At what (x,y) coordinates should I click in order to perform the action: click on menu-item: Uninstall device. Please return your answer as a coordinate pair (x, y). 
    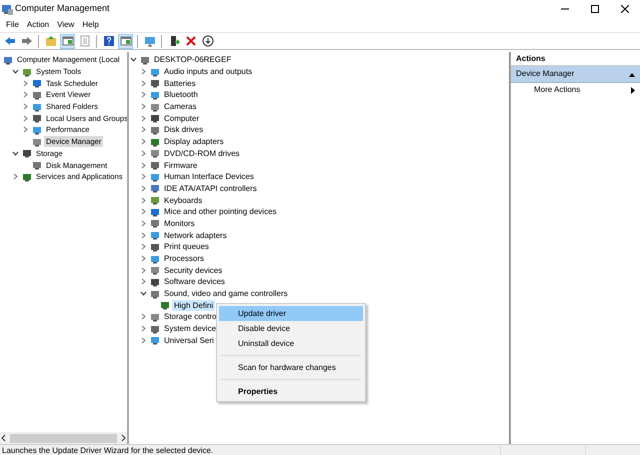
    Looking at the image, I should click on (291, 343).